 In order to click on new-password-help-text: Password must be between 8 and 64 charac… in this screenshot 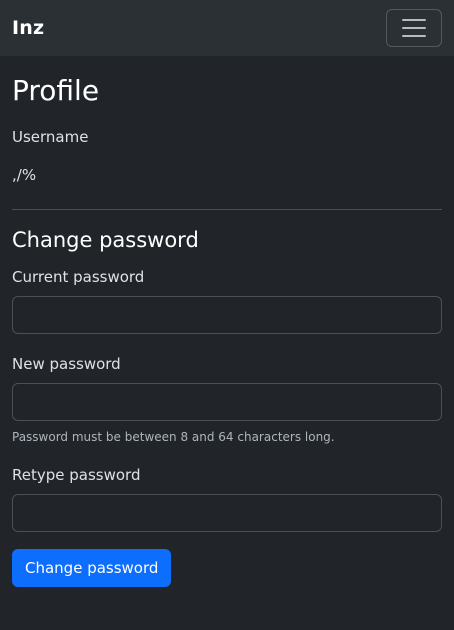, I will do `click(173, 437)`.